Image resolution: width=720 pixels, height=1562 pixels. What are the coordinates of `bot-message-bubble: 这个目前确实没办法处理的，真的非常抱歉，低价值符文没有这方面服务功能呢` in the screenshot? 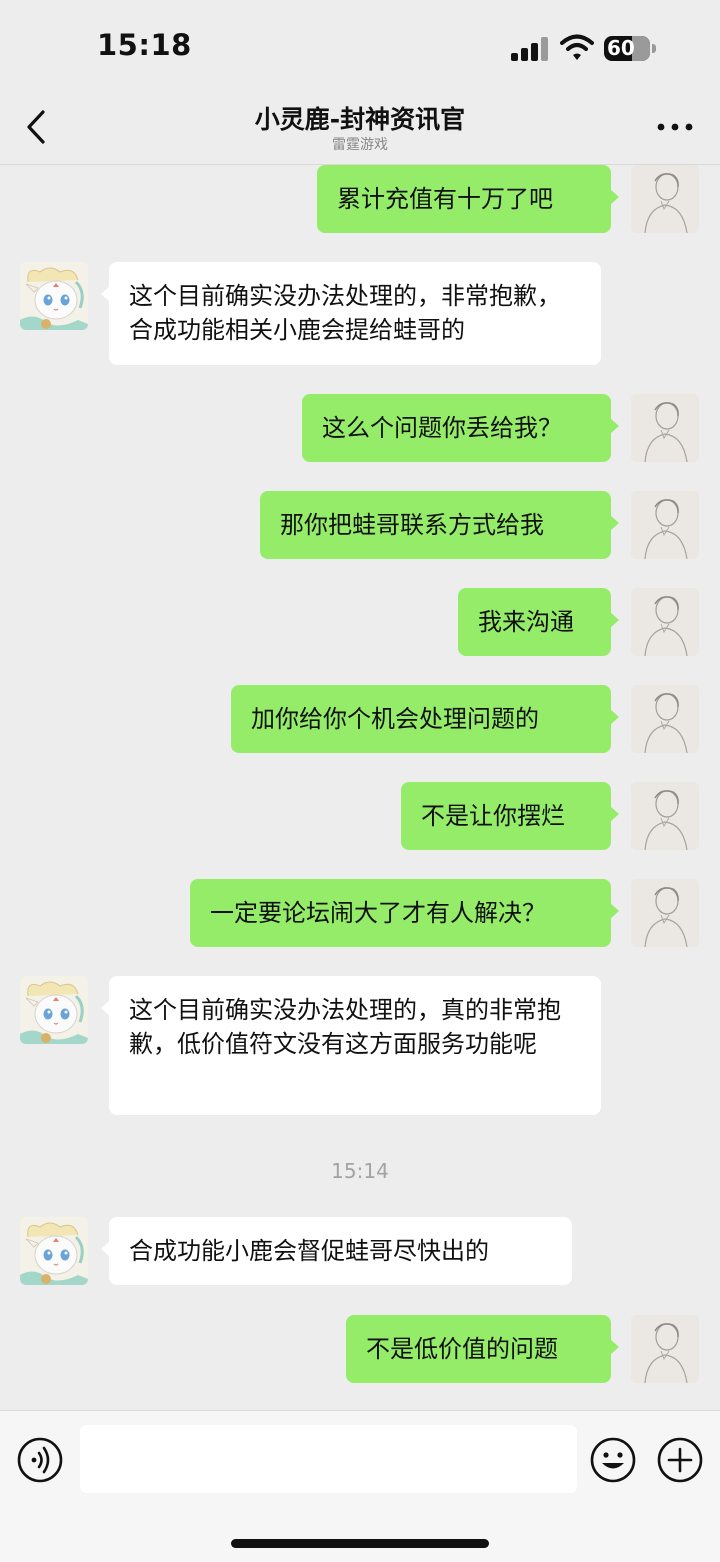 It's located at (351, 1045).